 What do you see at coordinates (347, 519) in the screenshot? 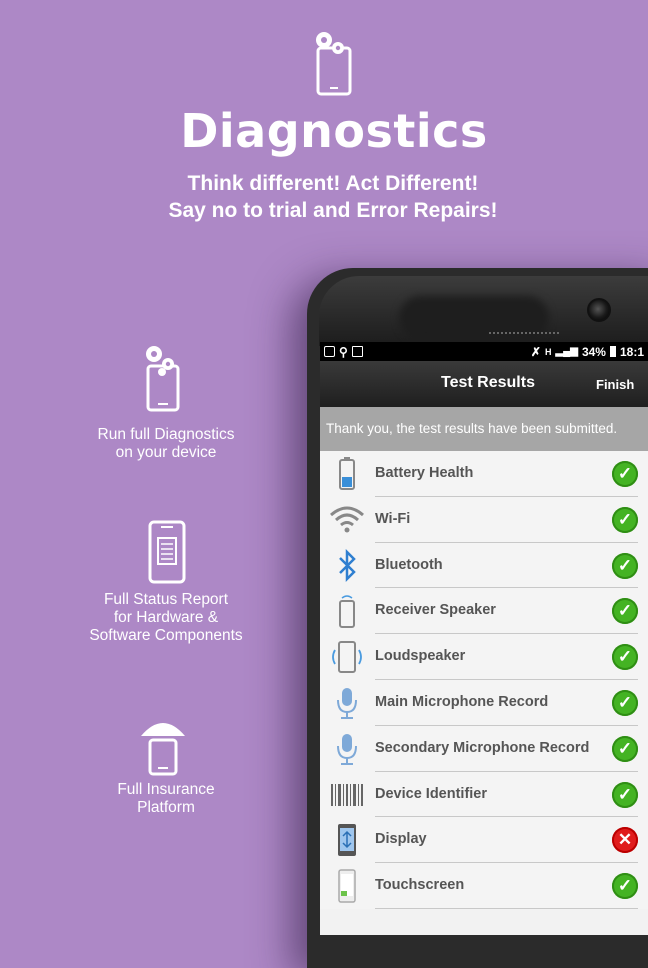
I see `wifi-icon` at bounding box center [347, 519].